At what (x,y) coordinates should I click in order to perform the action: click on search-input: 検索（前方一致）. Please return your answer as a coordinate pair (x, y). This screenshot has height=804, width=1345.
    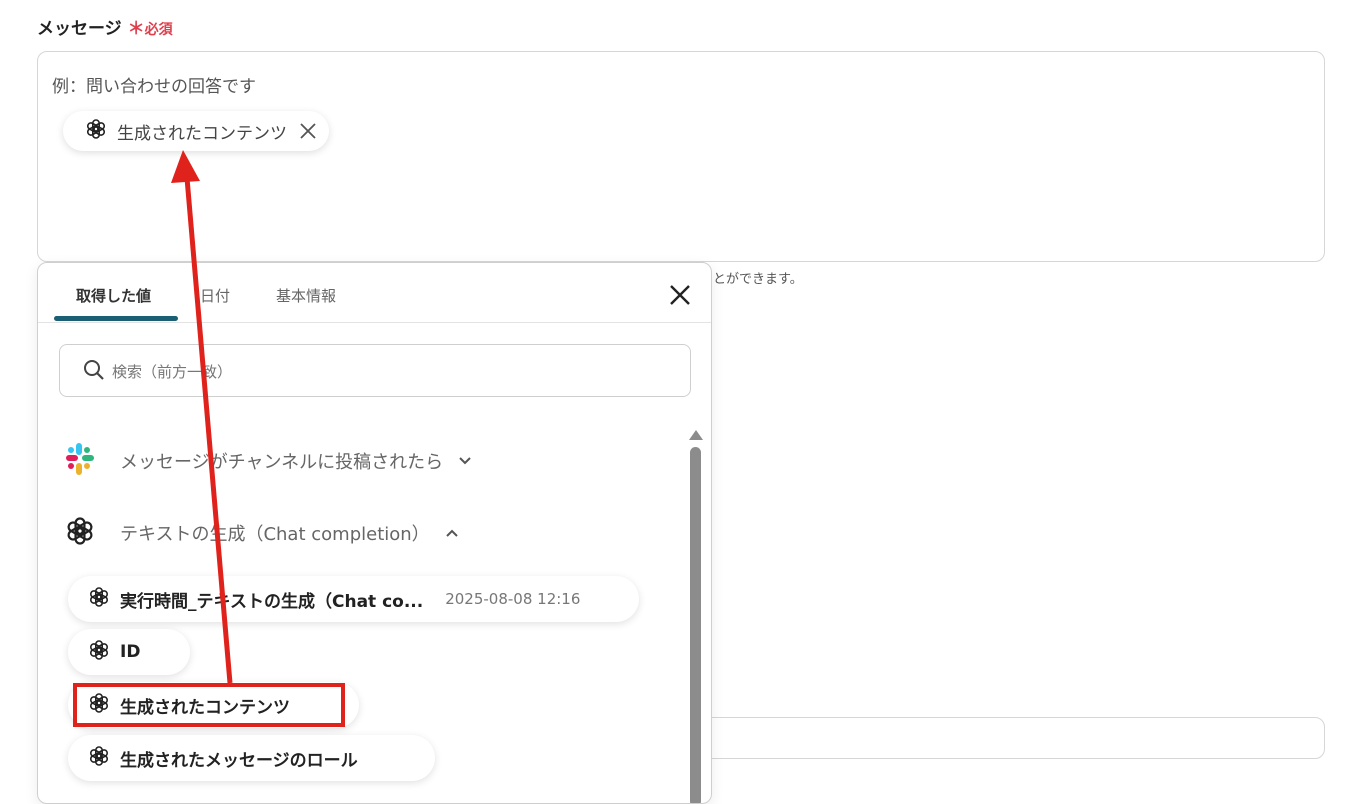
    Looking at the image, I should click on (375, 370).